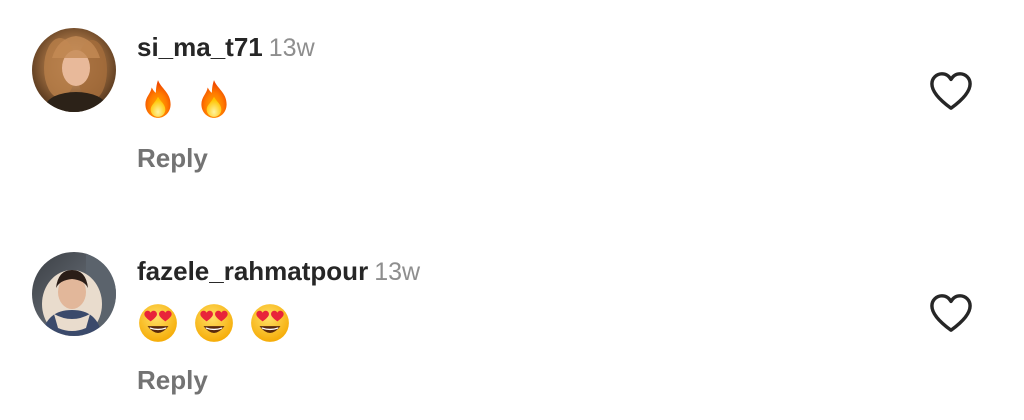 The width and height of the screenshot is (1024, 420). I want to click on username: fazele_rahmatpour, so click(252, 271).